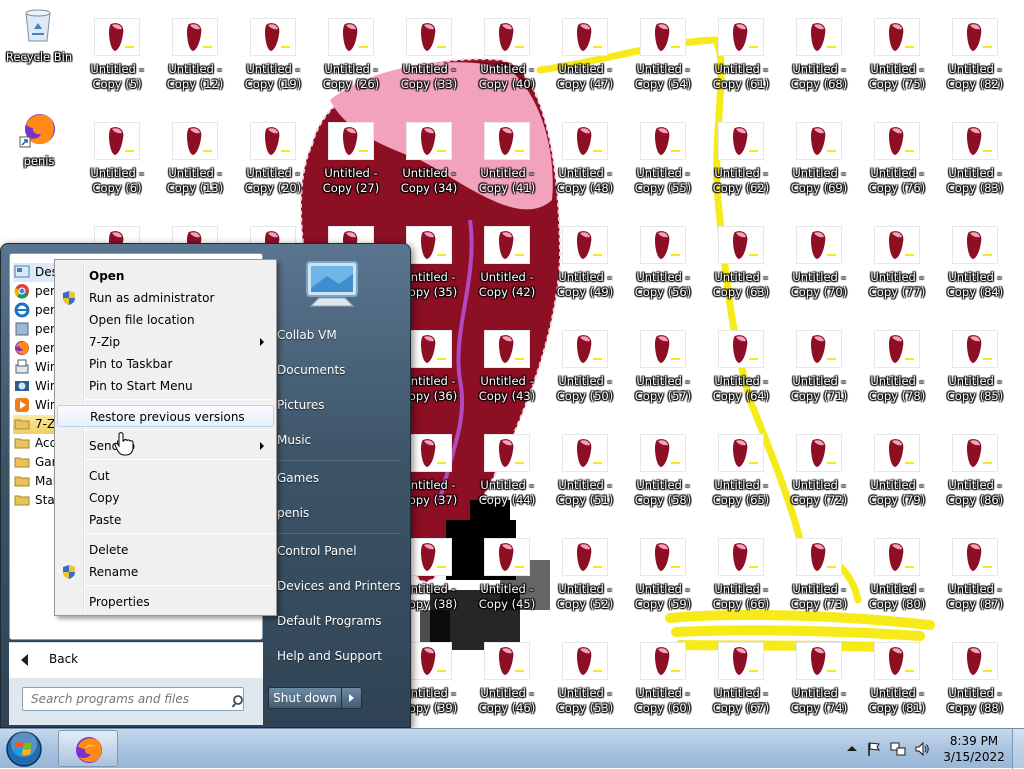 This screenshot has height=769, width=1024. I want to click on search-input, so click(133, 699).